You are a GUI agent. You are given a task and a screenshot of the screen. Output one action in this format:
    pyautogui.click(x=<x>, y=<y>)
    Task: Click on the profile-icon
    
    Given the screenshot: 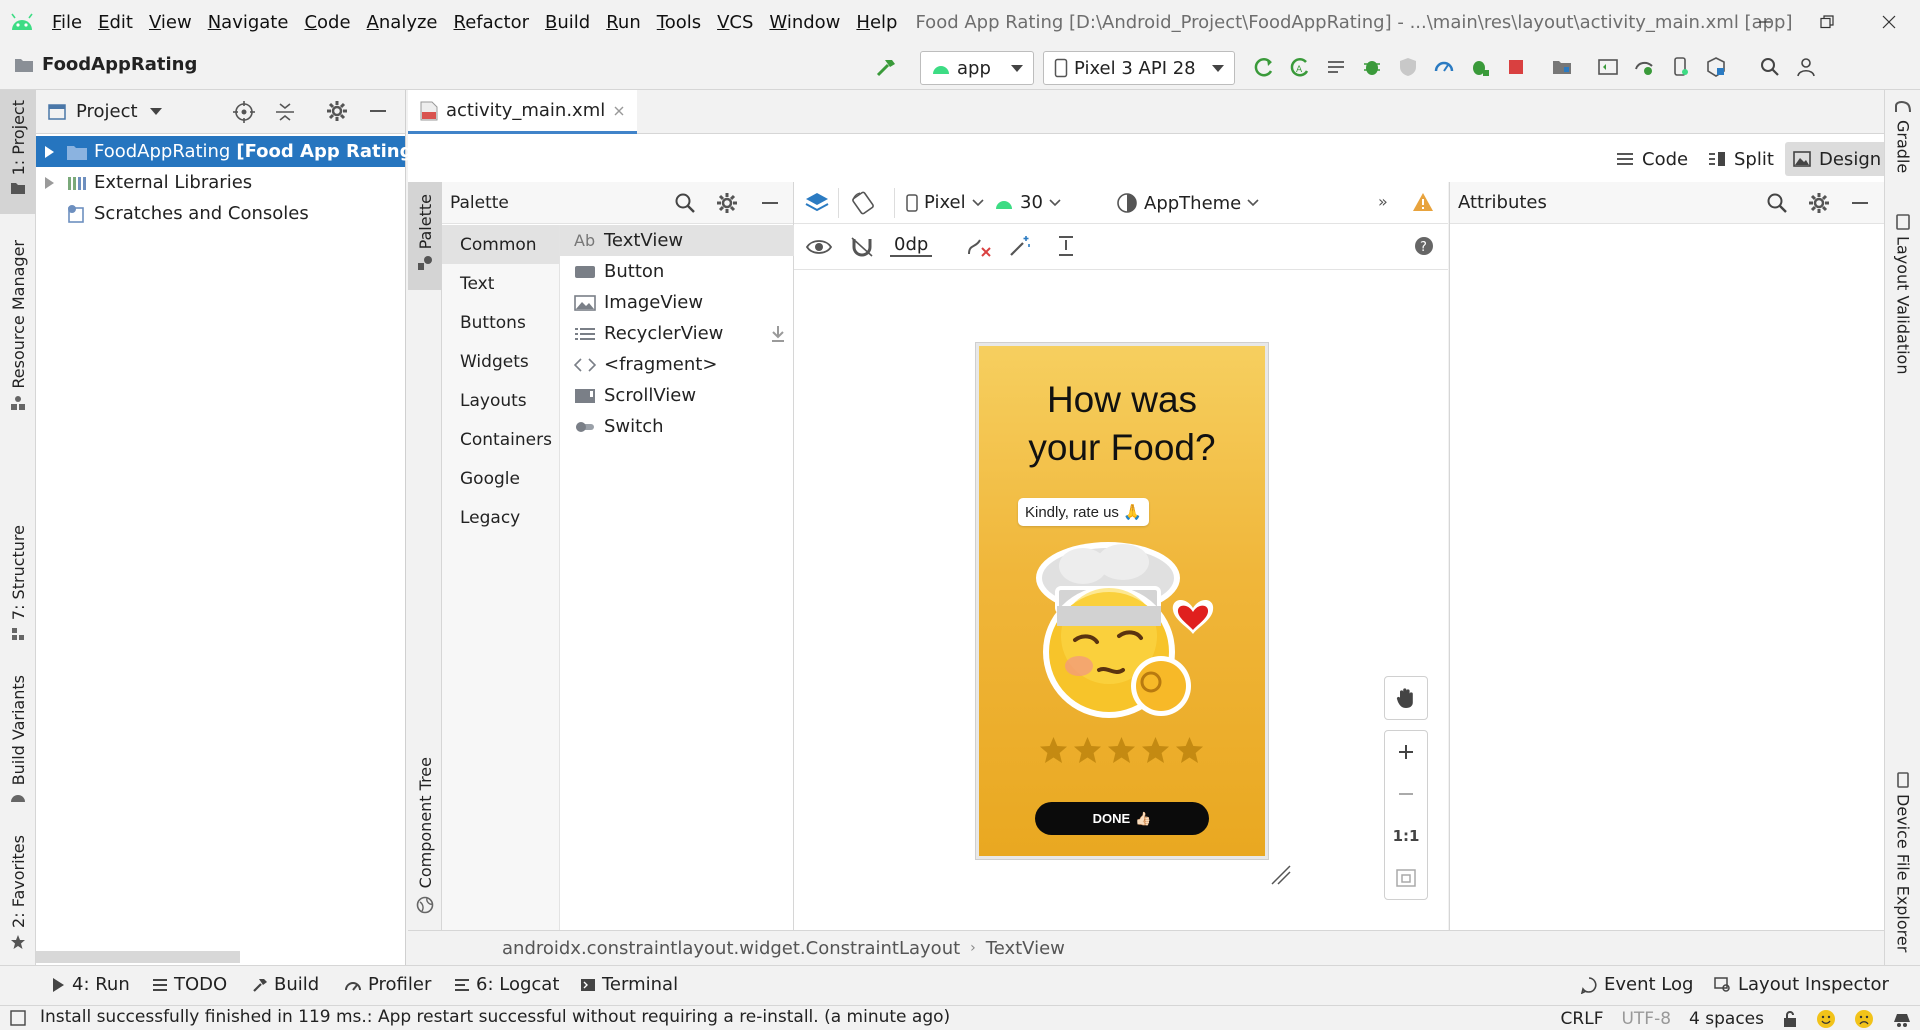 What is the action you would take?
    pyautogui.click(x=1444, y=67)
    